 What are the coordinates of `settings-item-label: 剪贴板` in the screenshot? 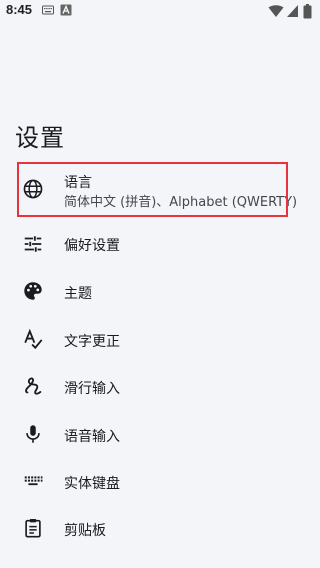 It's located at (85, 531).